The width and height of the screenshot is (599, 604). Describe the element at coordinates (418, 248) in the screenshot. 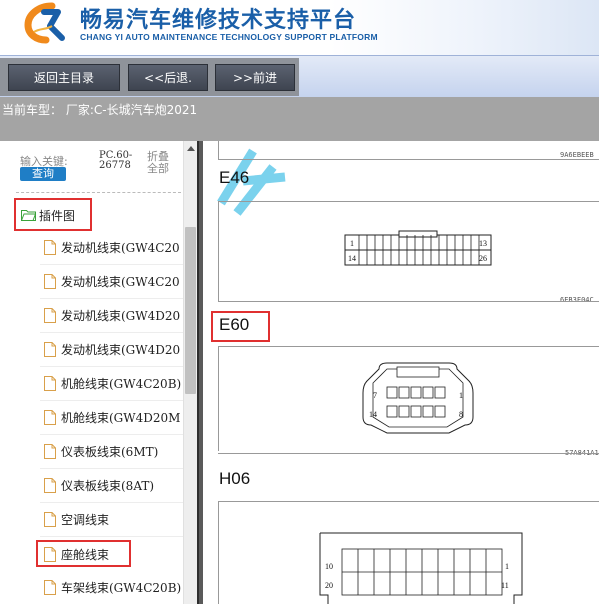

I see `connector-e46-drawing` at that location.